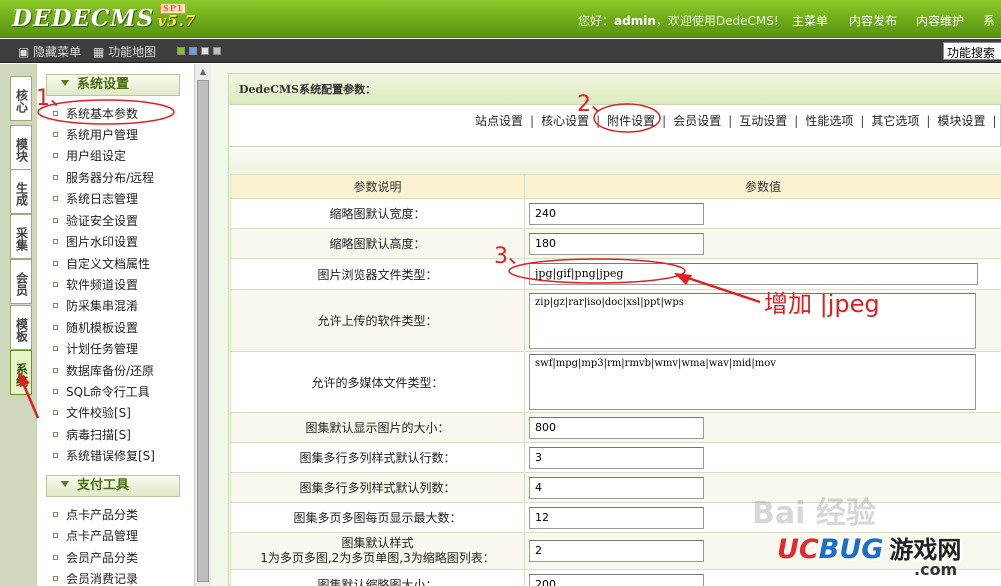 This screenshot has width=1001, height=586. Describe the element at coordinates (616, 579) in the screenshot. I see `album-thumb-size-input: 200` at that location.